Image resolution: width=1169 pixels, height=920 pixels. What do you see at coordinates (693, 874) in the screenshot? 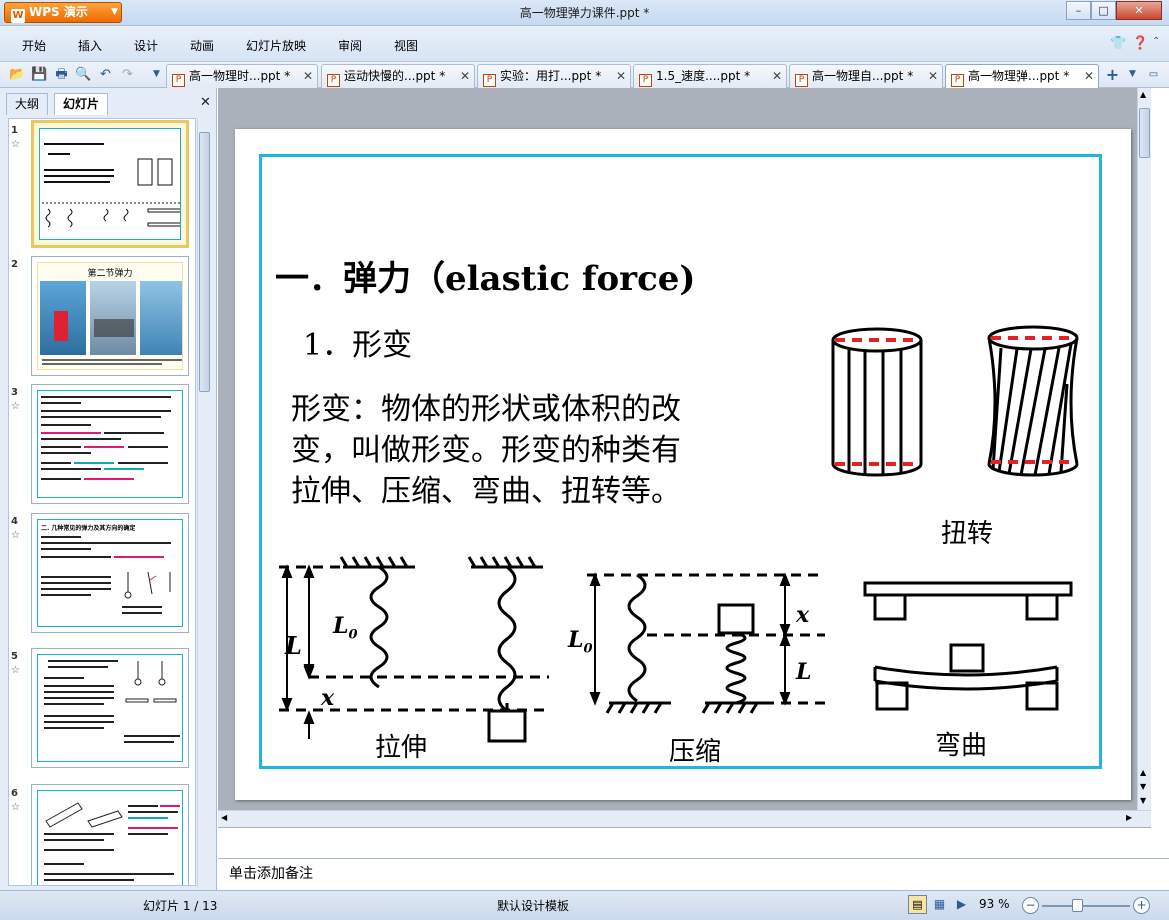
I see `notes-field: 单击添加备注` at bounding box center [693, 874].